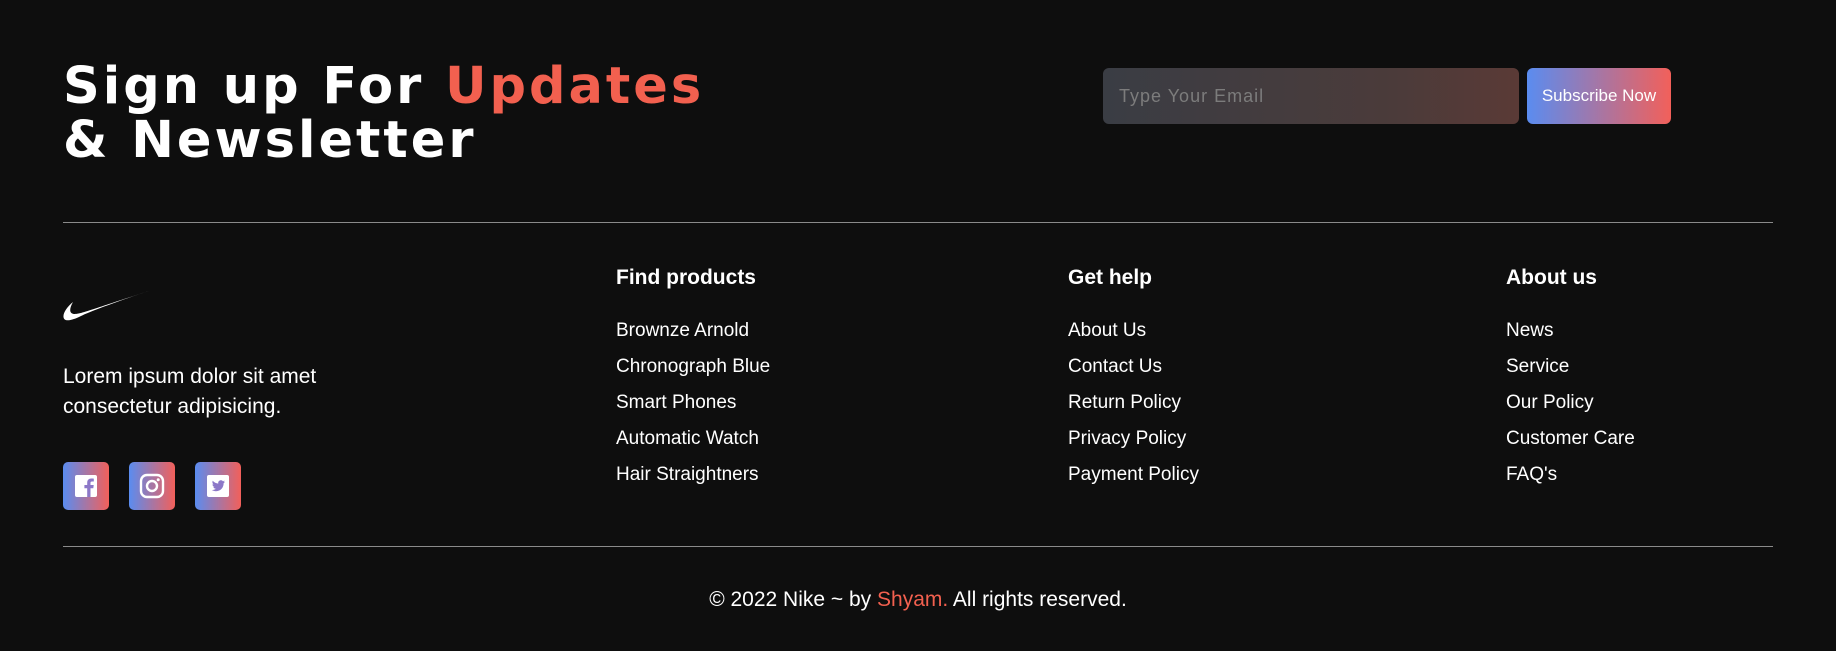 The image size is (1836, 651). Describe the element at coordinates (106, 306) in the screenshot. I see `nike-swoosh-icon` at that location.